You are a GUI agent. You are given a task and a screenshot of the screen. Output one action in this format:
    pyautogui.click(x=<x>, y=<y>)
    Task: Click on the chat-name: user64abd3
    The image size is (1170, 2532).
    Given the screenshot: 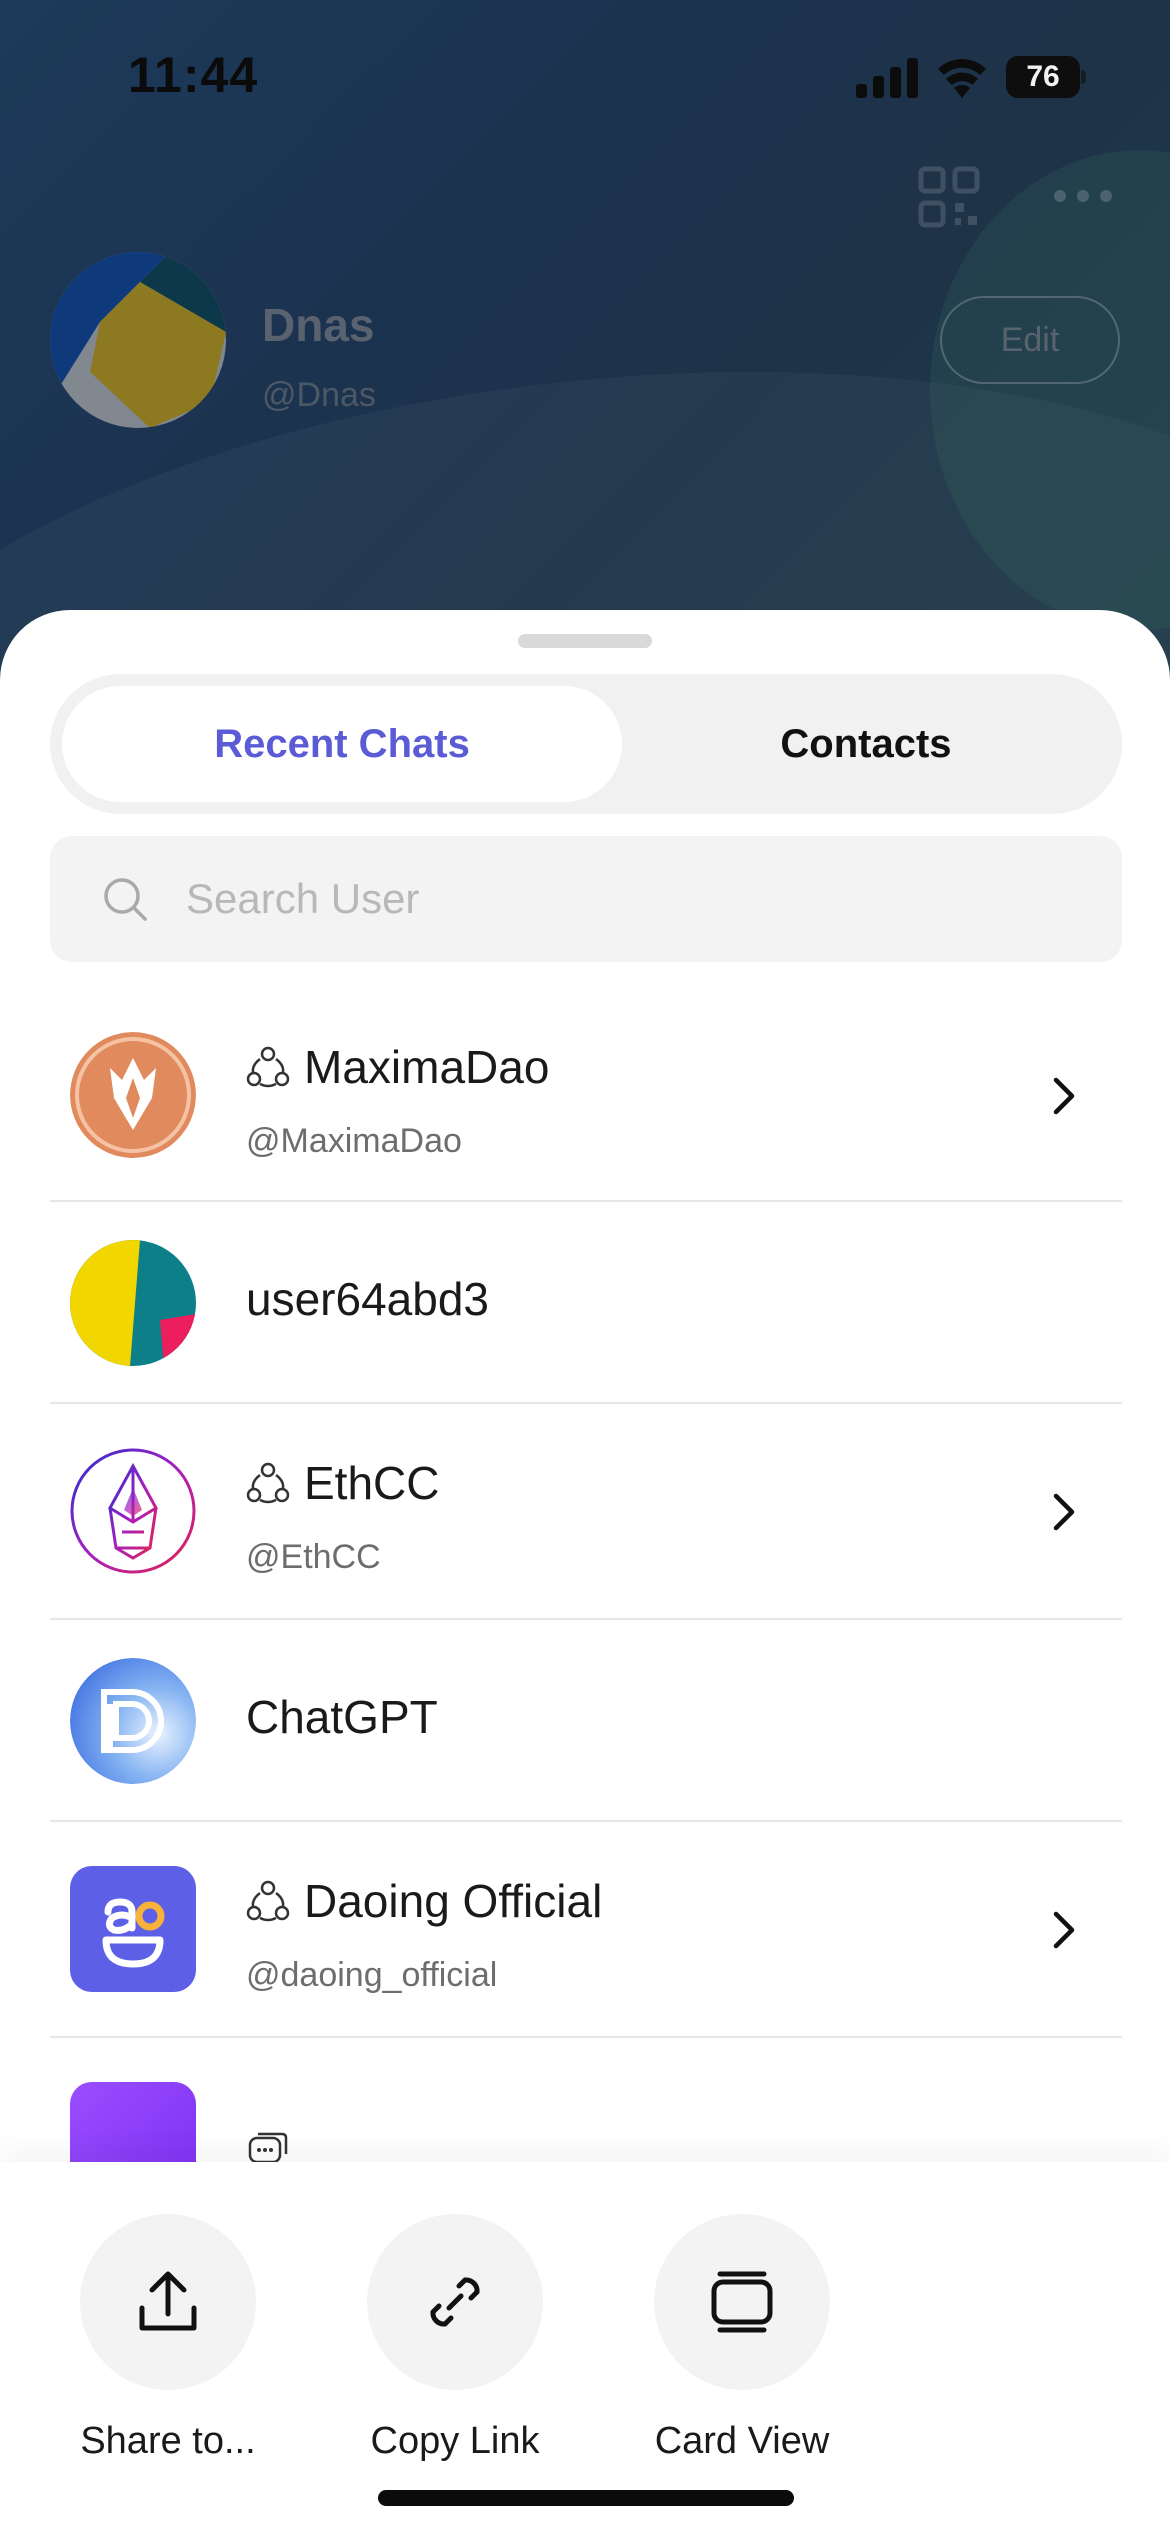 What is the action you would take?
    pyautogui.click(x=367, y=1299)
    